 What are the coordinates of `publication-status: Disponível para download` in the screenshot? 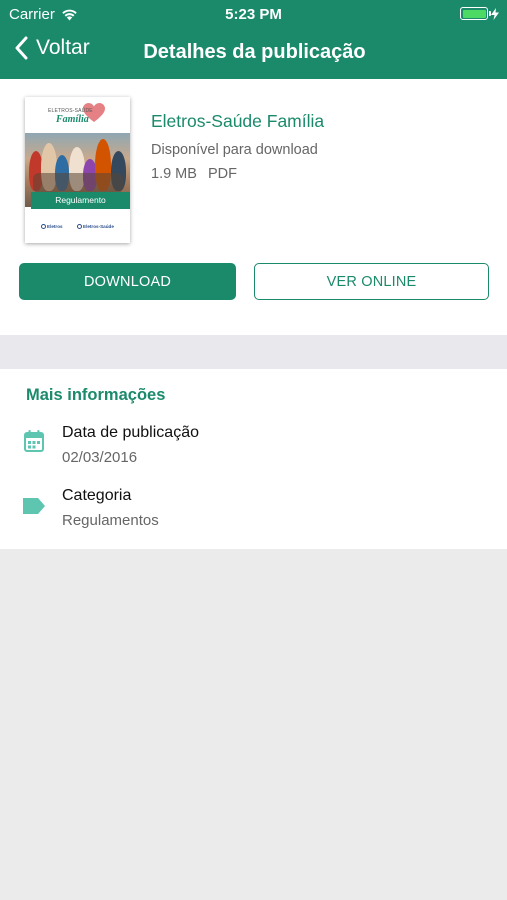 It's located at (234, 150).